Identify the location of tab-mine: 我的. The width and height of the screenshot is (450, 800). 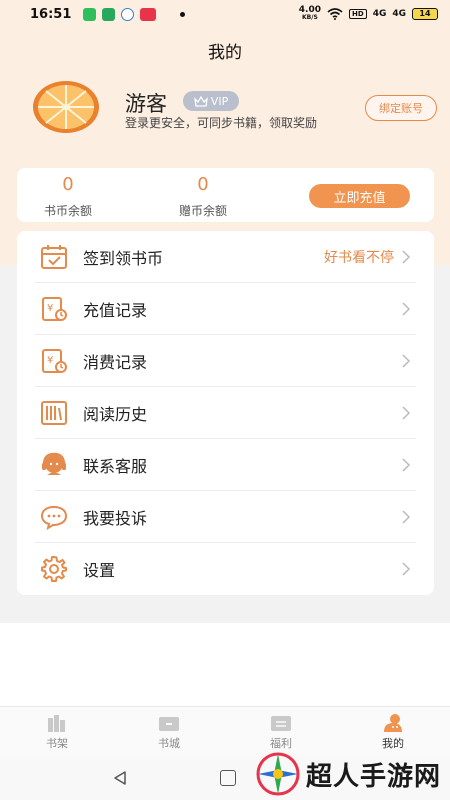
(393, 732).